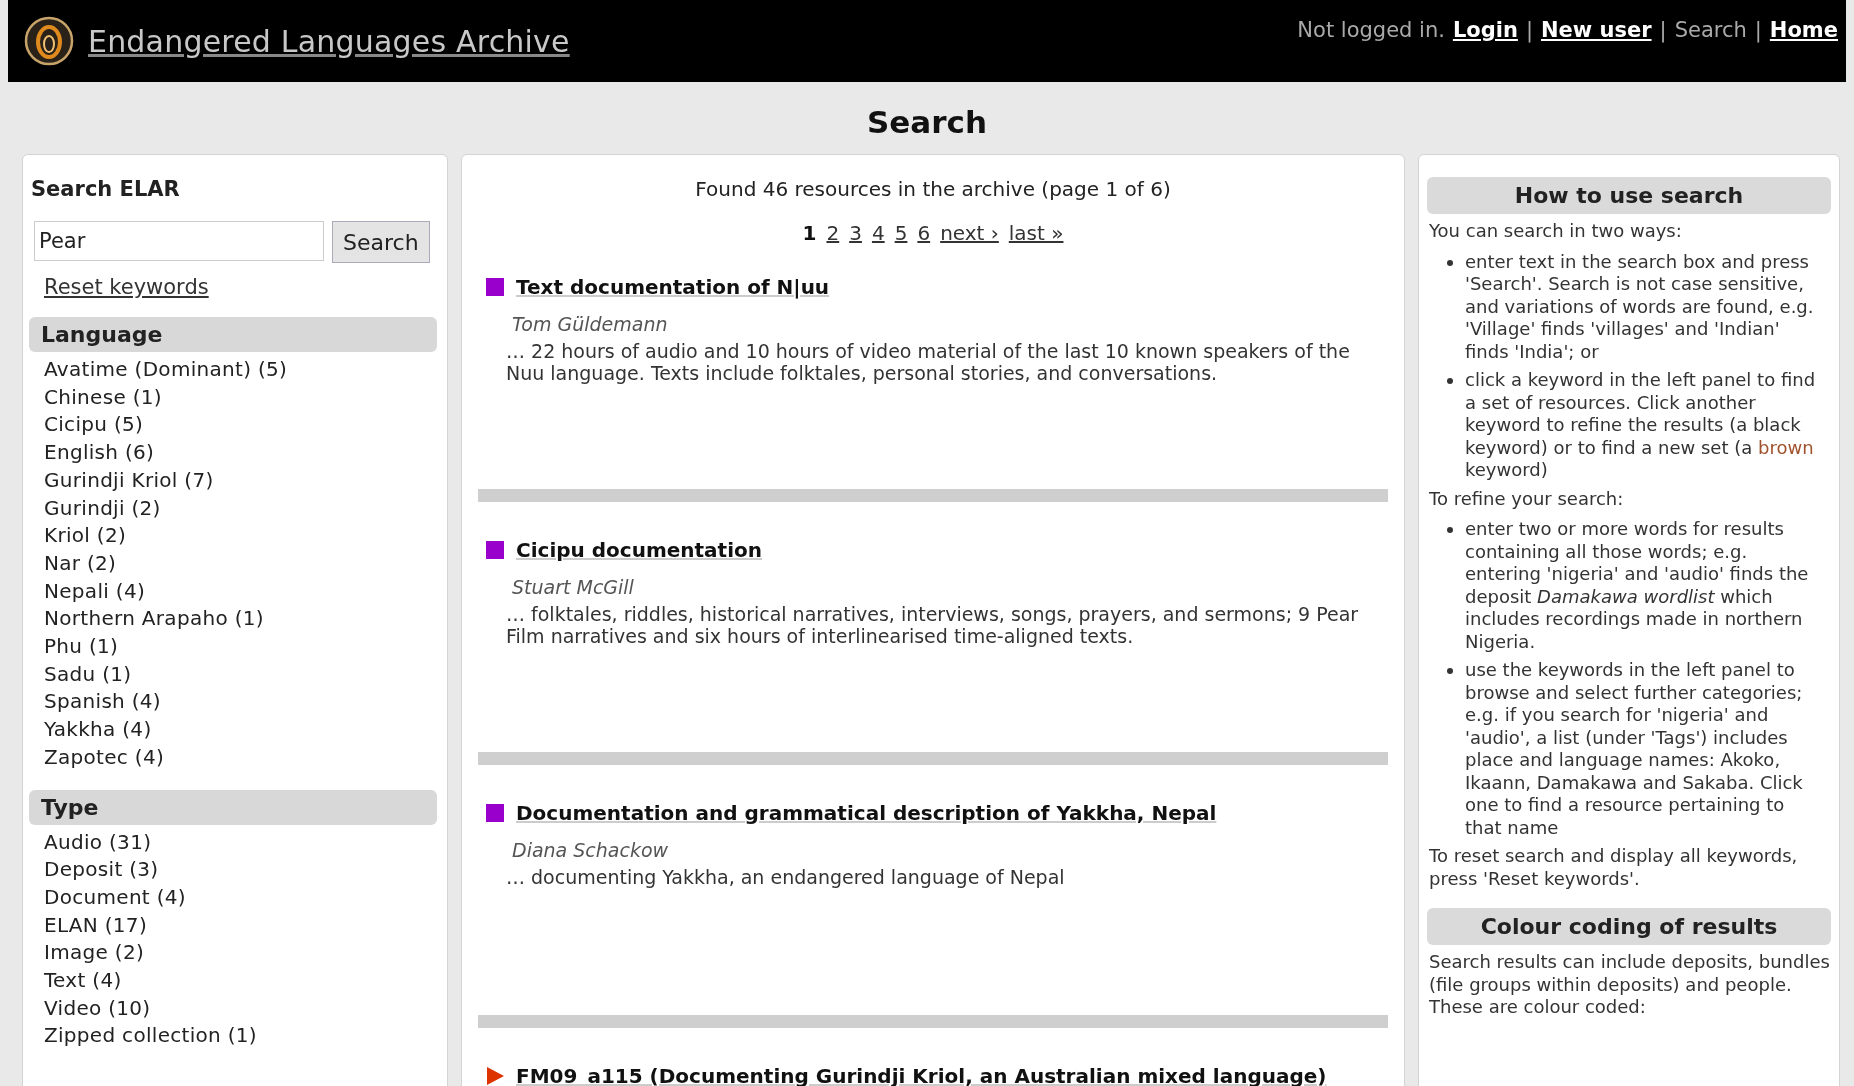 The width and height of the screenshot is (1854, 1086). I want to click on help-text: click a keyword in the left panel to find a set of resources. Click another keyword to refine the results (a black keyword) or to find a new set (a brown keyword), so click(1641, 425).